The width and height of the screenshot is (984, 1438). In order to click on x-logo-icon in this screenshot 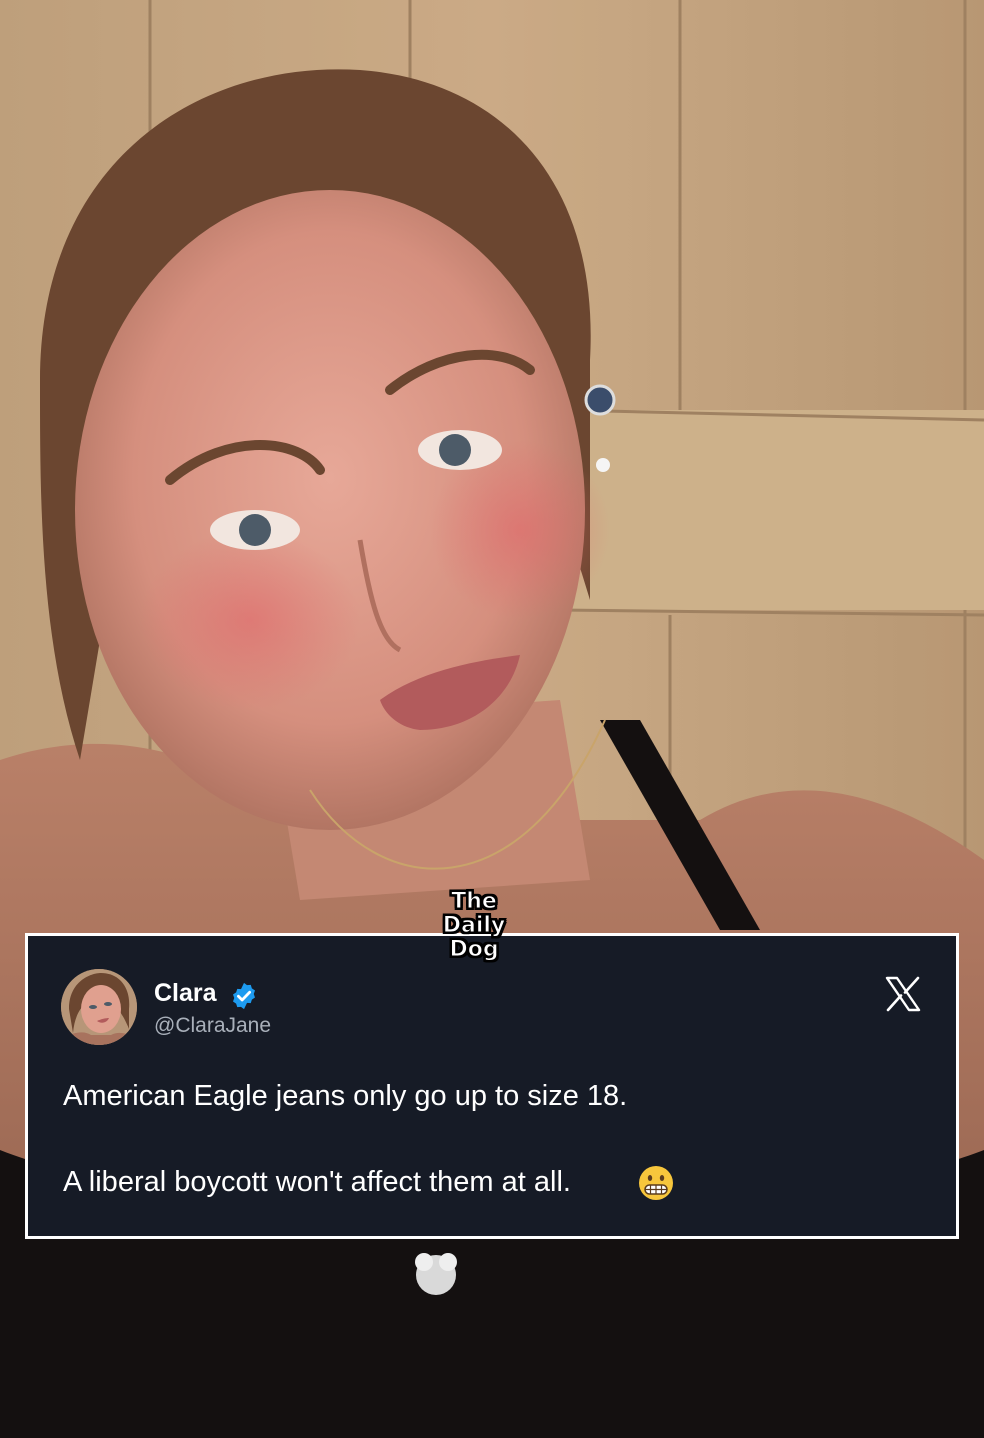, I will do `click(903, 994)`.